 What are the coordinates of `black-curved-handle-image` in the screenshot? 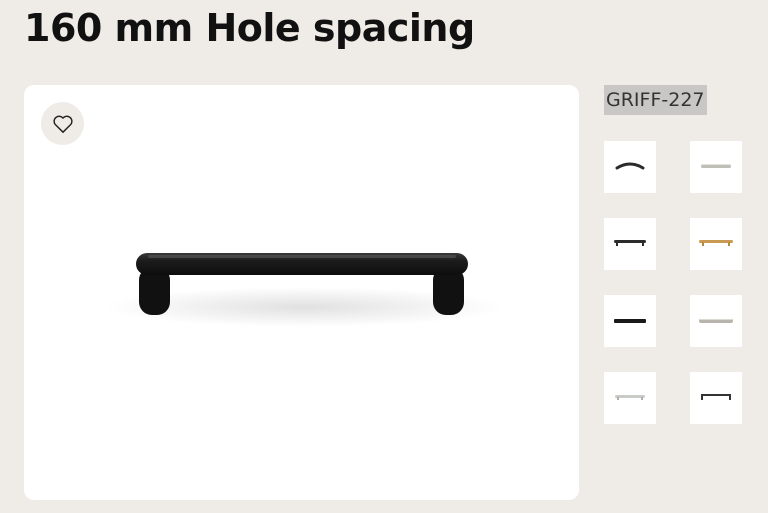 It's located at (630, 166).